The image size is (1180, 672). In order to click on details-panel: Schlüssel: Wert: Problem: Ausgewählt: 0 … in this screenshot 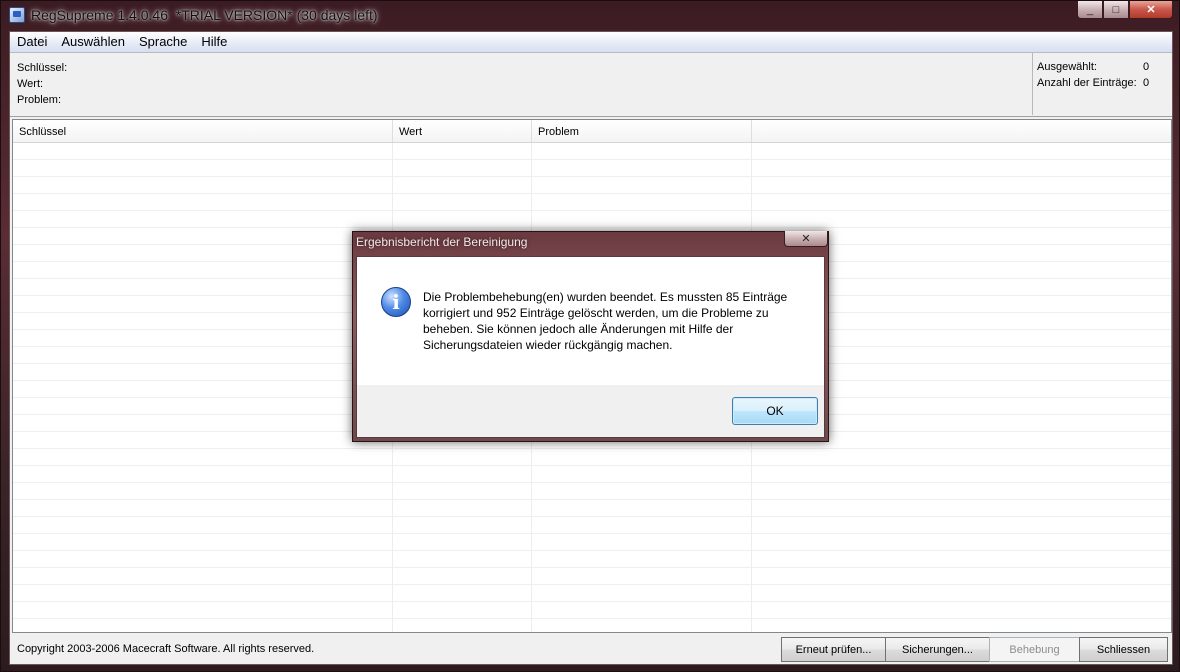, I will do `click(591, 85)`.